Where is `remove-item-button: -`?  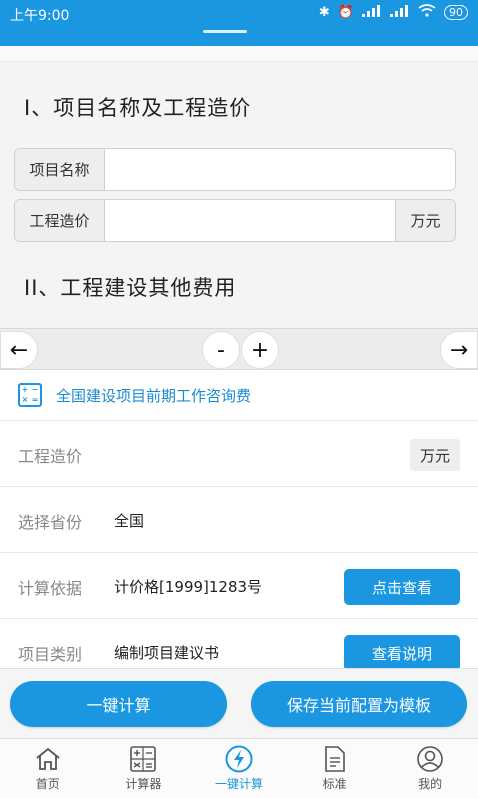 remove-item-button: - is located at coordinates (221, 350).